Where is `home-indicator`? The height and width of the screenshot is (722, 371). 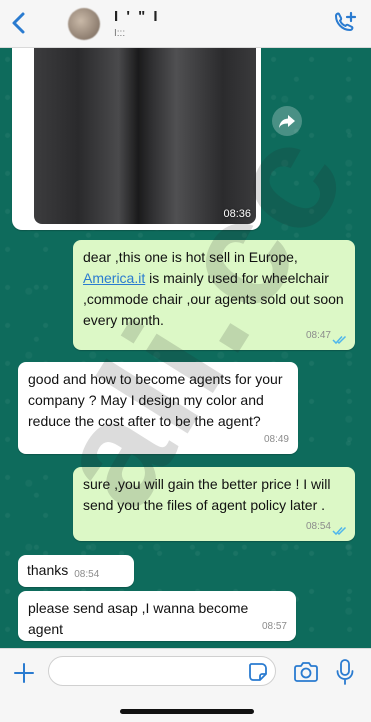
home-indicator is located at coordinates (187, 711).